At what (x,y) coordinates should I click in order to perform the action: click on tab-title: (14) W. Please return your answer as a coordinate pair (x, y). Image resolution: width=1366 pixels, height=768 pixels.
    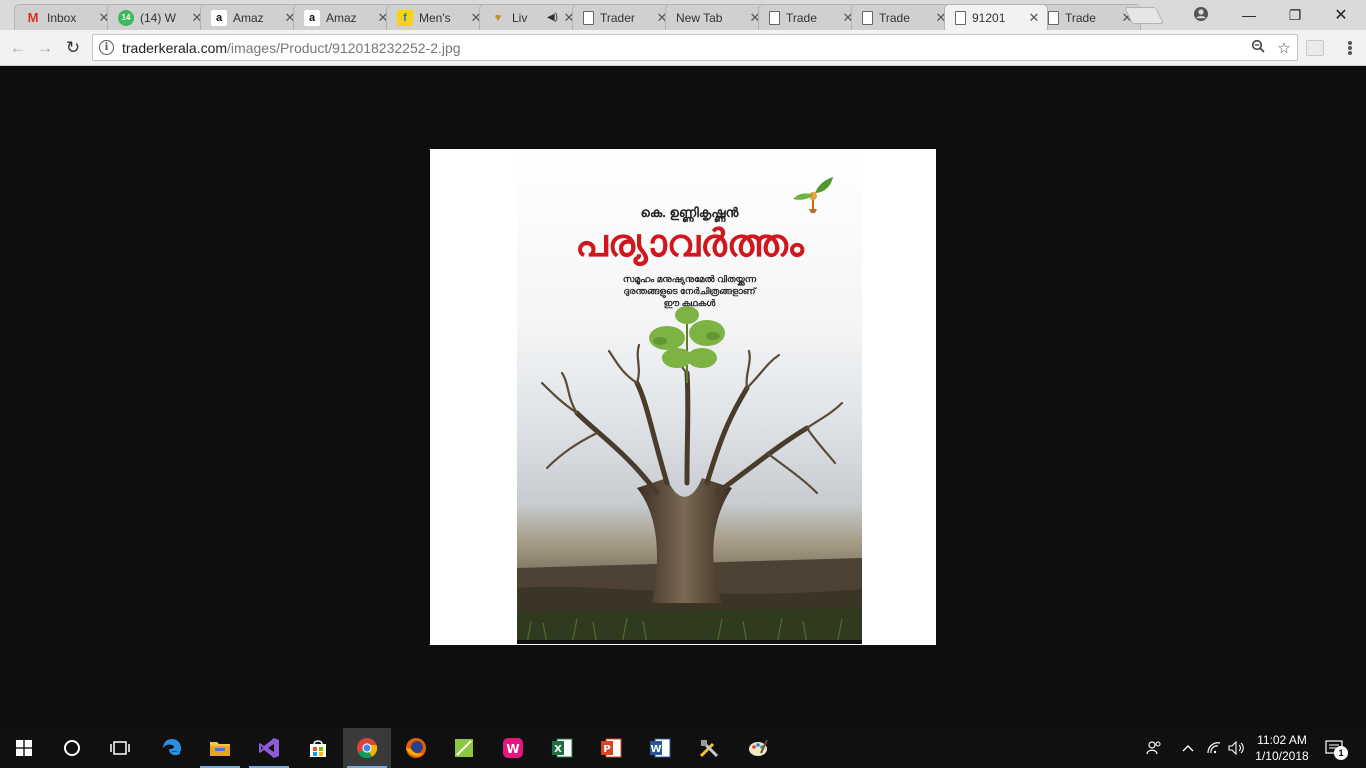
    Looking at the image, I should click on (158, 17).